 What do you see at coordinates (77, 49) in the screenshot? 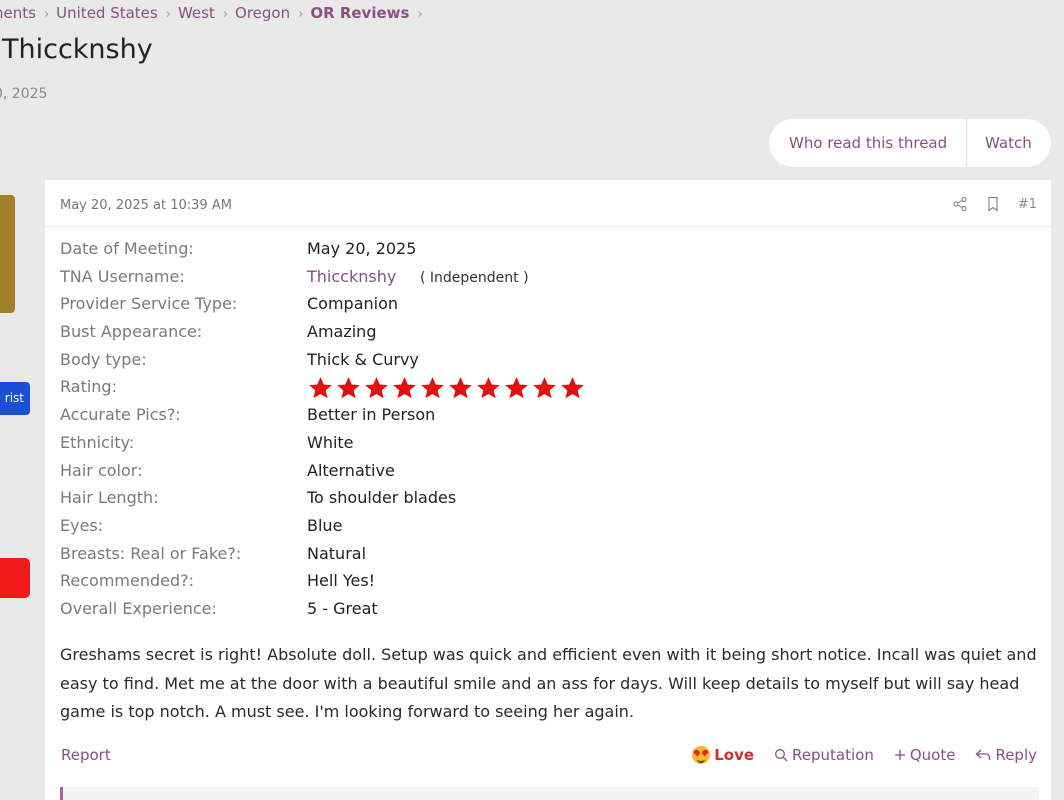
I see `thread-title: Thicc​knshy` at bounding box center [77, 49].